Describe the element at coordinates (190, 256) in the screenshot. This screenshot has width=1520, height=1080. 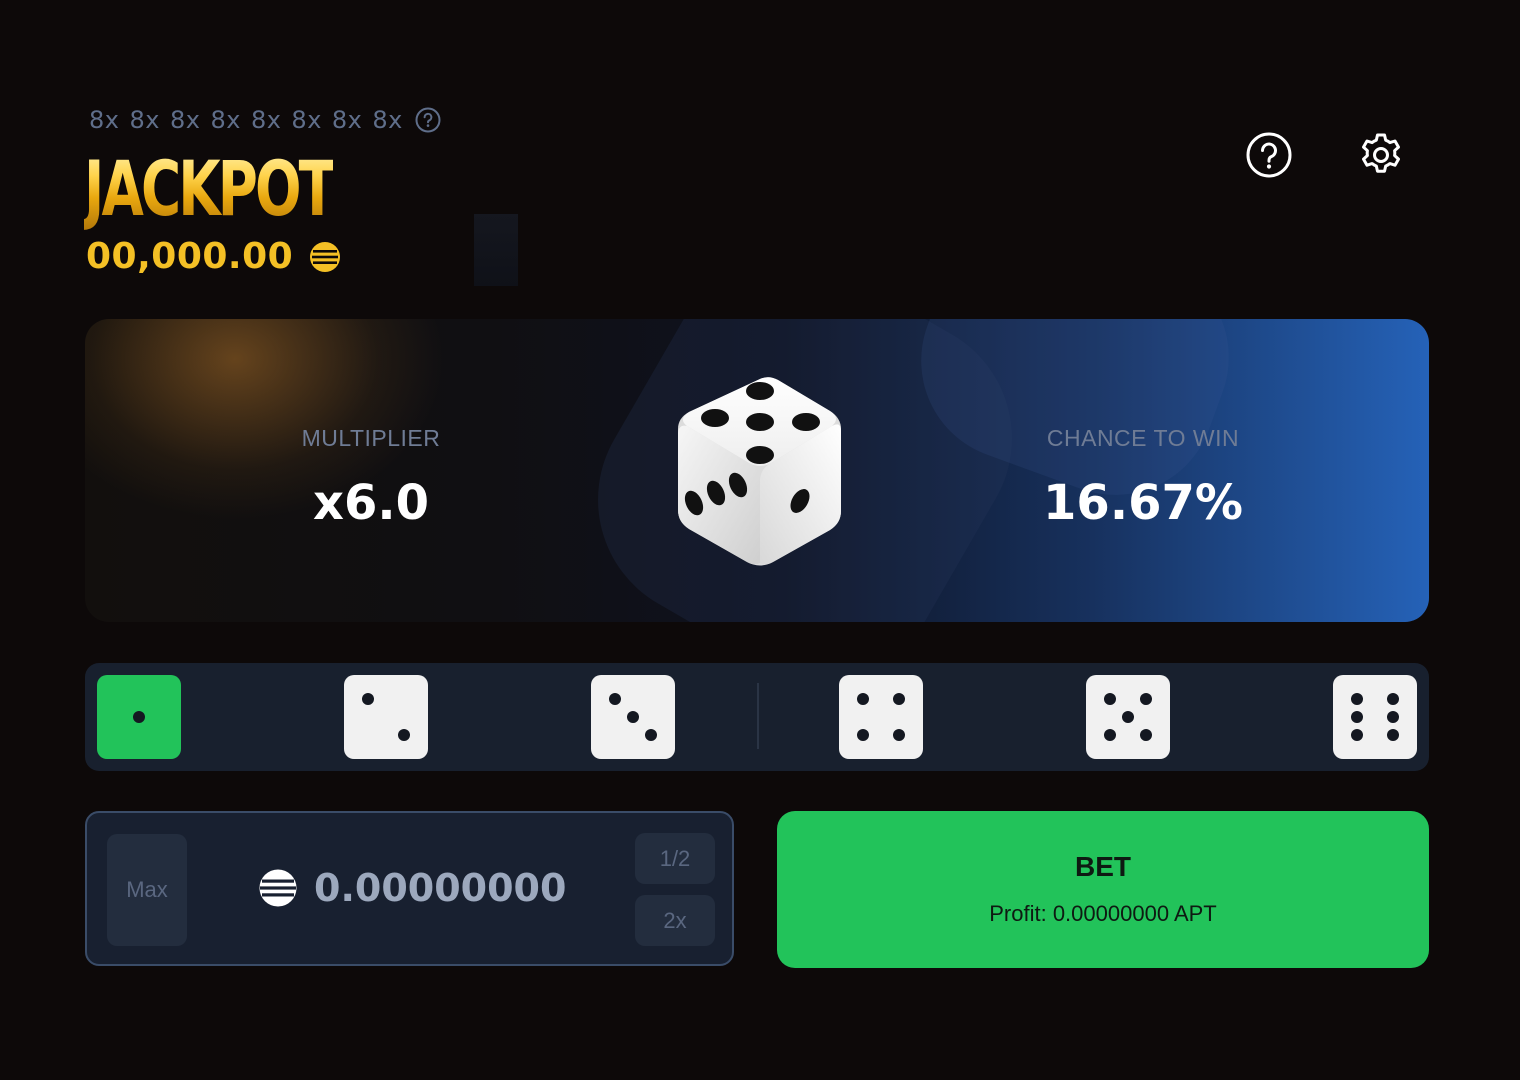
I see `jackpot-value: 00,000.00` at that location.